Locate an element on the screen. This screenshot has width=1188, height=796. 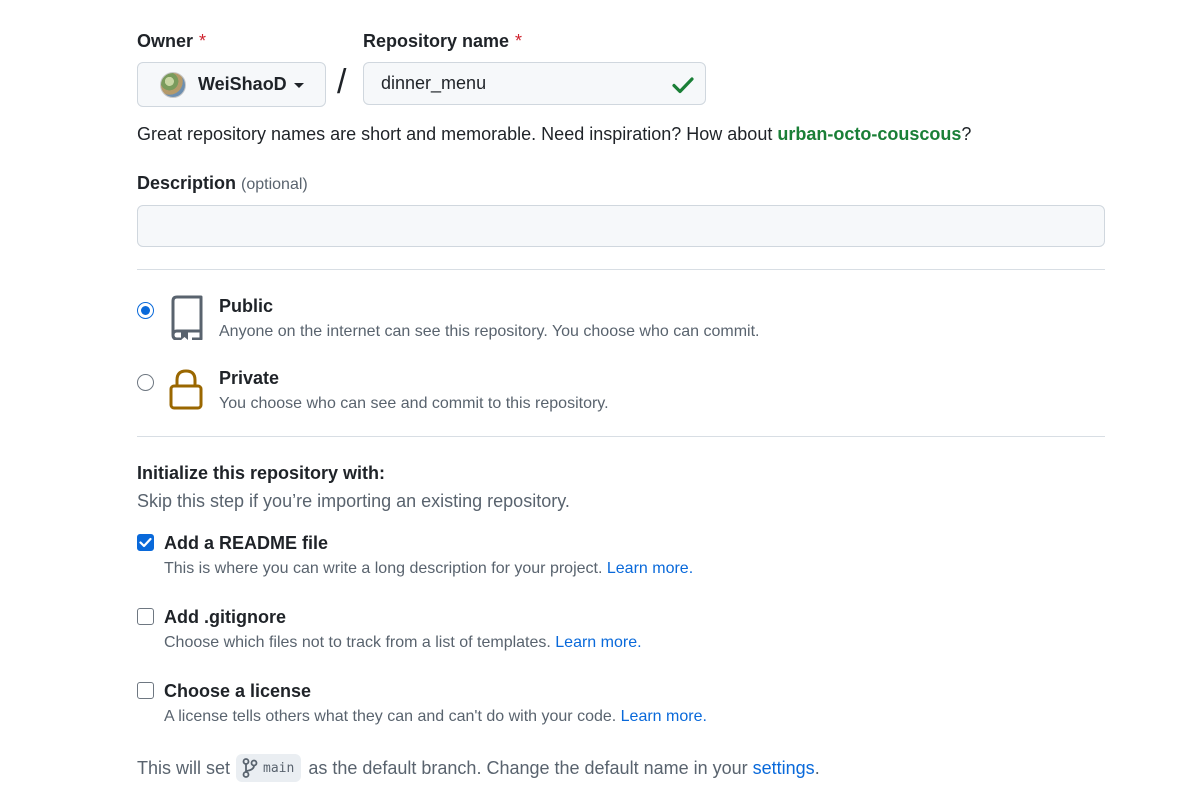
git-branch-icon is located at coordinates (250, 768).